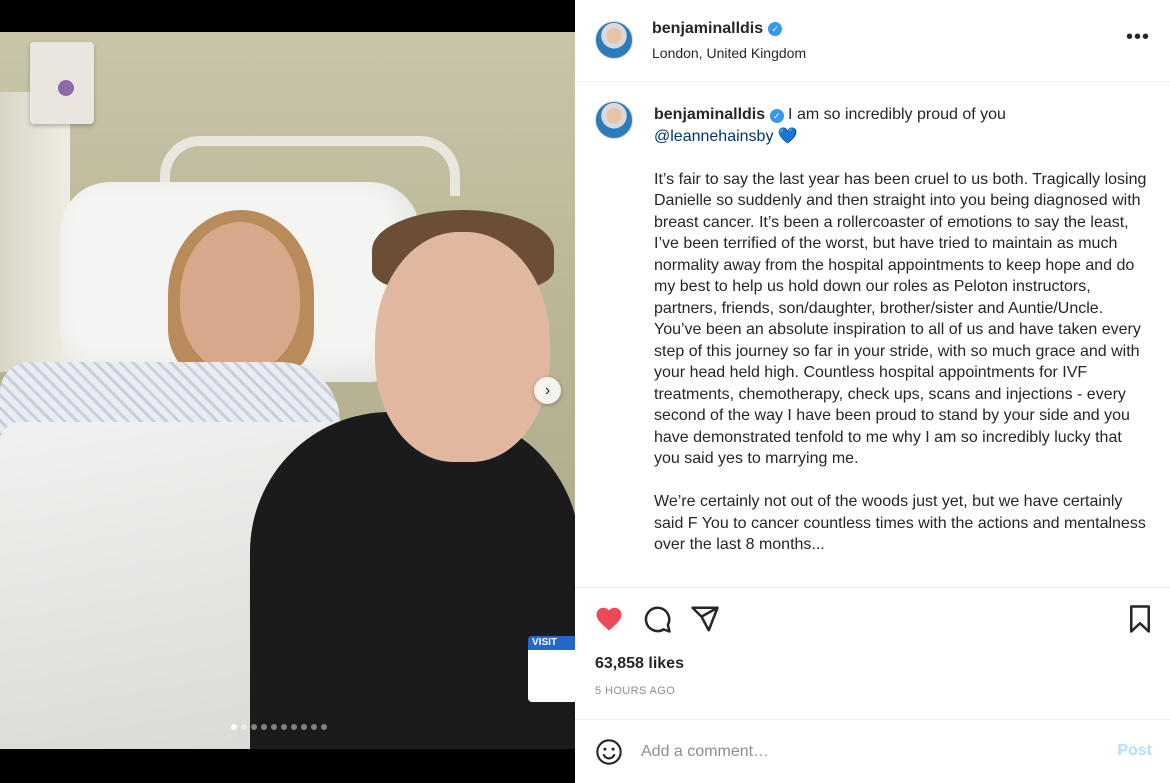 The image size is (1170, 783). What do you see at coordinates (657, 619) in the screenshot?
I see `comment-icon` at bounding box center [657, 619].